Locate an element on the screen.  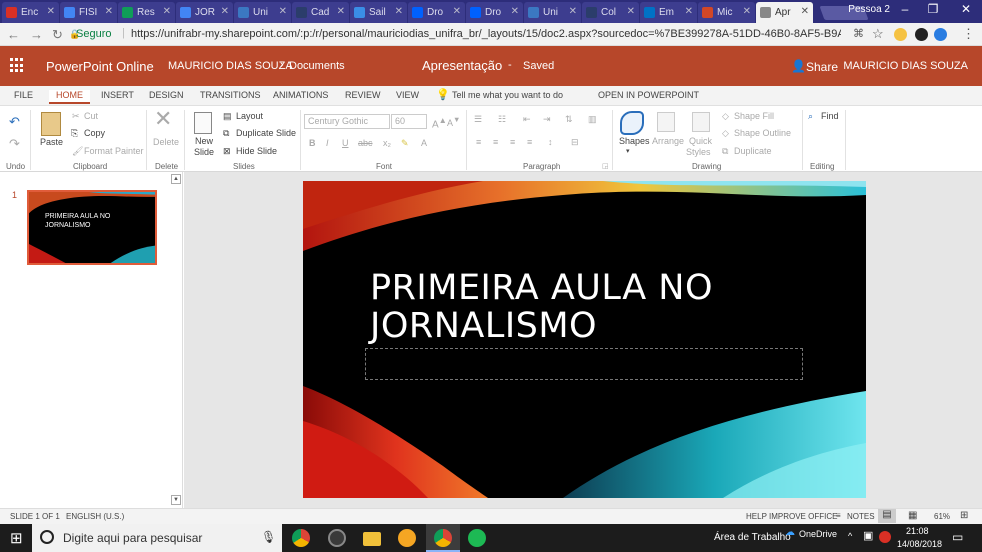
underline-icon: U is located at coordinates (345, 143).